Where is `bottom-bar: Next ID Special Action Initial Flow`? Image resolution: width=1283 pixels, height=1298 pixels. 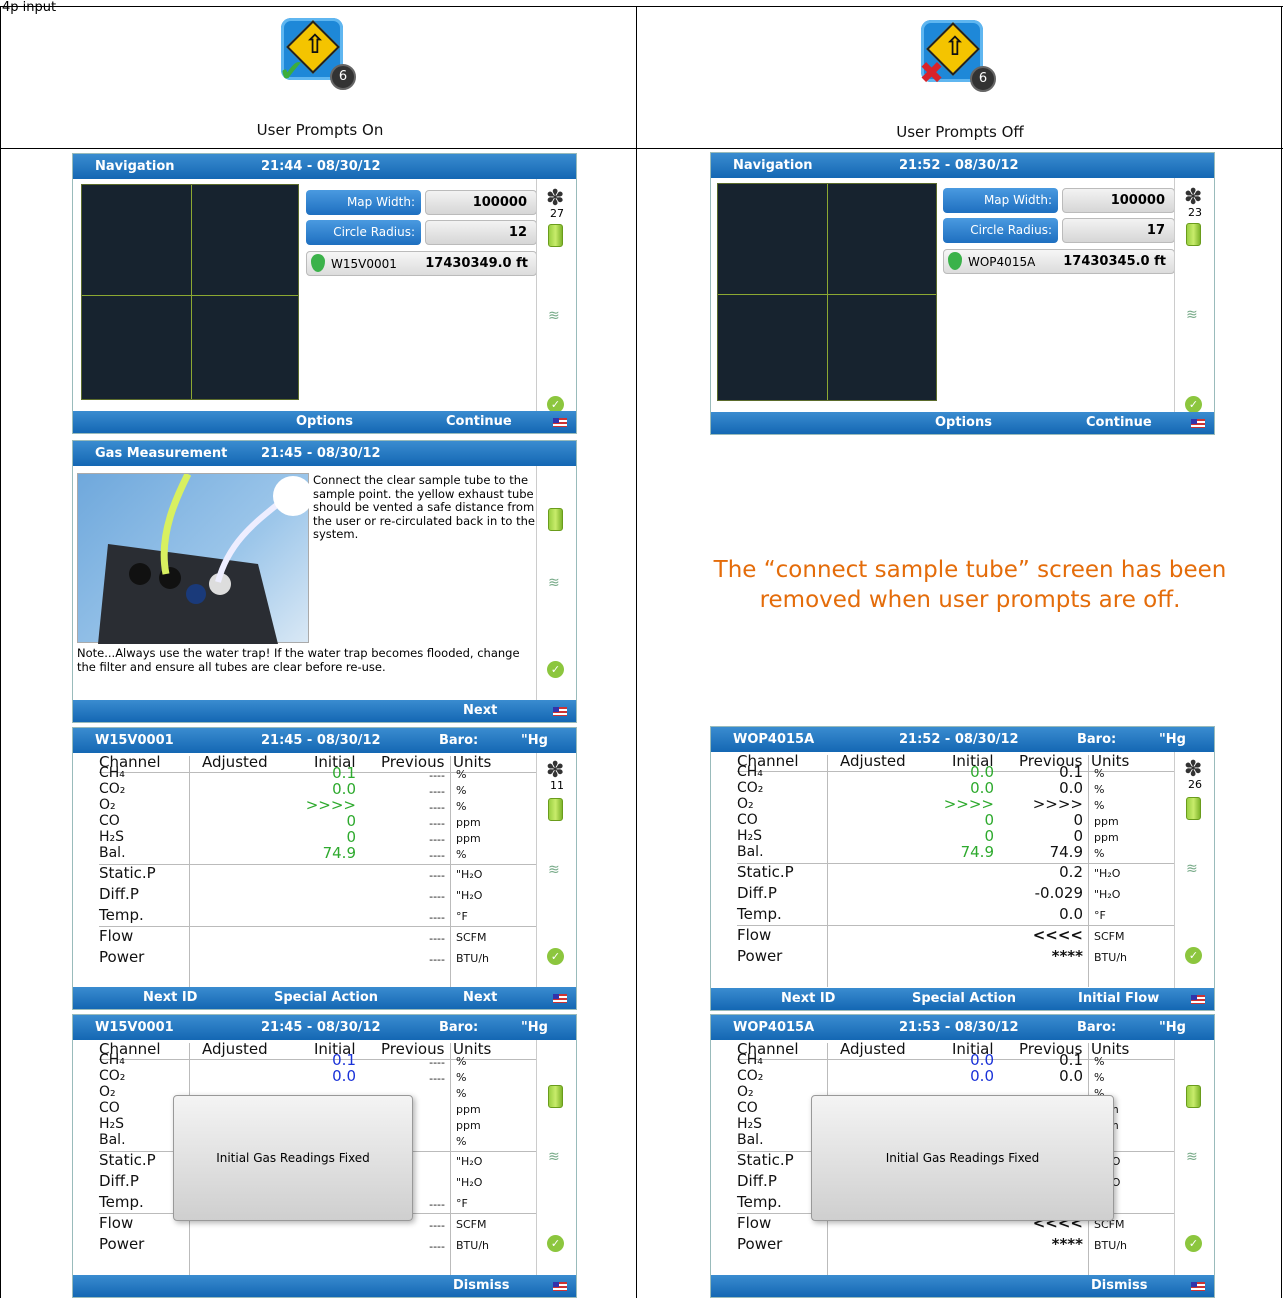 bottom-bar: Next ID Special Action Initial Flow is located at coordinates (962, 999).